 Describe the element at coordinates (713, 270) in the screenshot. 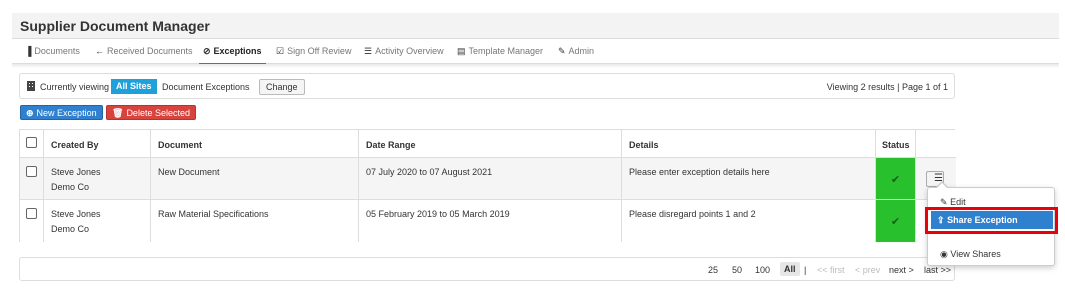

I see `page-size-25: 25` at that location.